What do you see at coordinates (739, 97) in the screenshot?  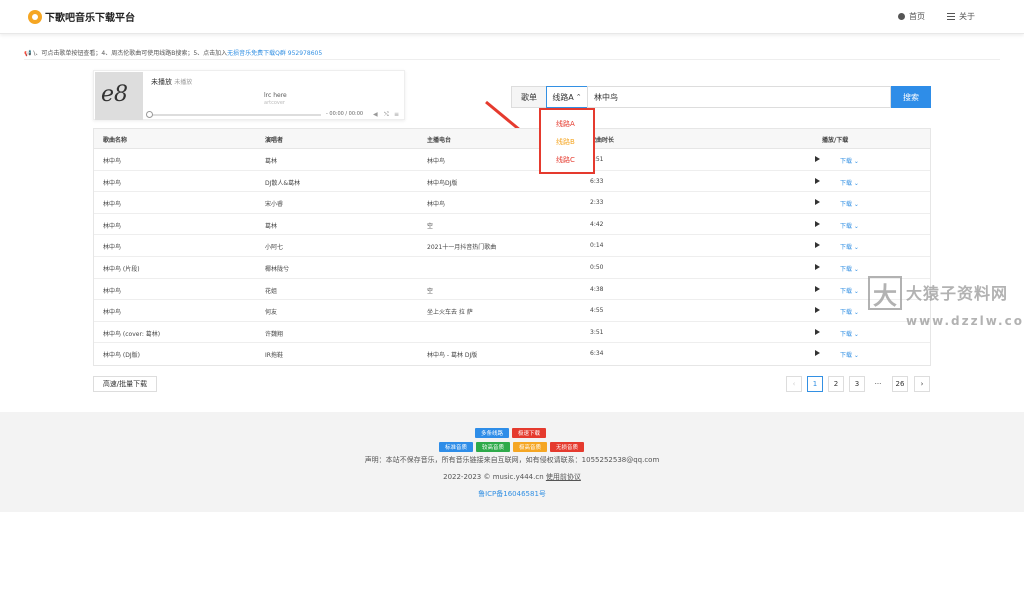 I see `search-input: 林中鸟` at bounding box center [739, 97].